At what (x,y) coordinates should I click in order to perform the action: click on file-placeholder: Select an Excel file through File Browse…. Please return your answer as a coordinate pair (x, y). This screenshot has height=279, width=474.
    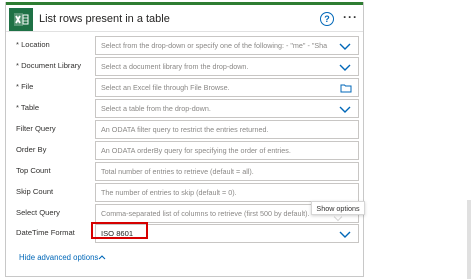
    Looking at the image, I should click on (165, 87).